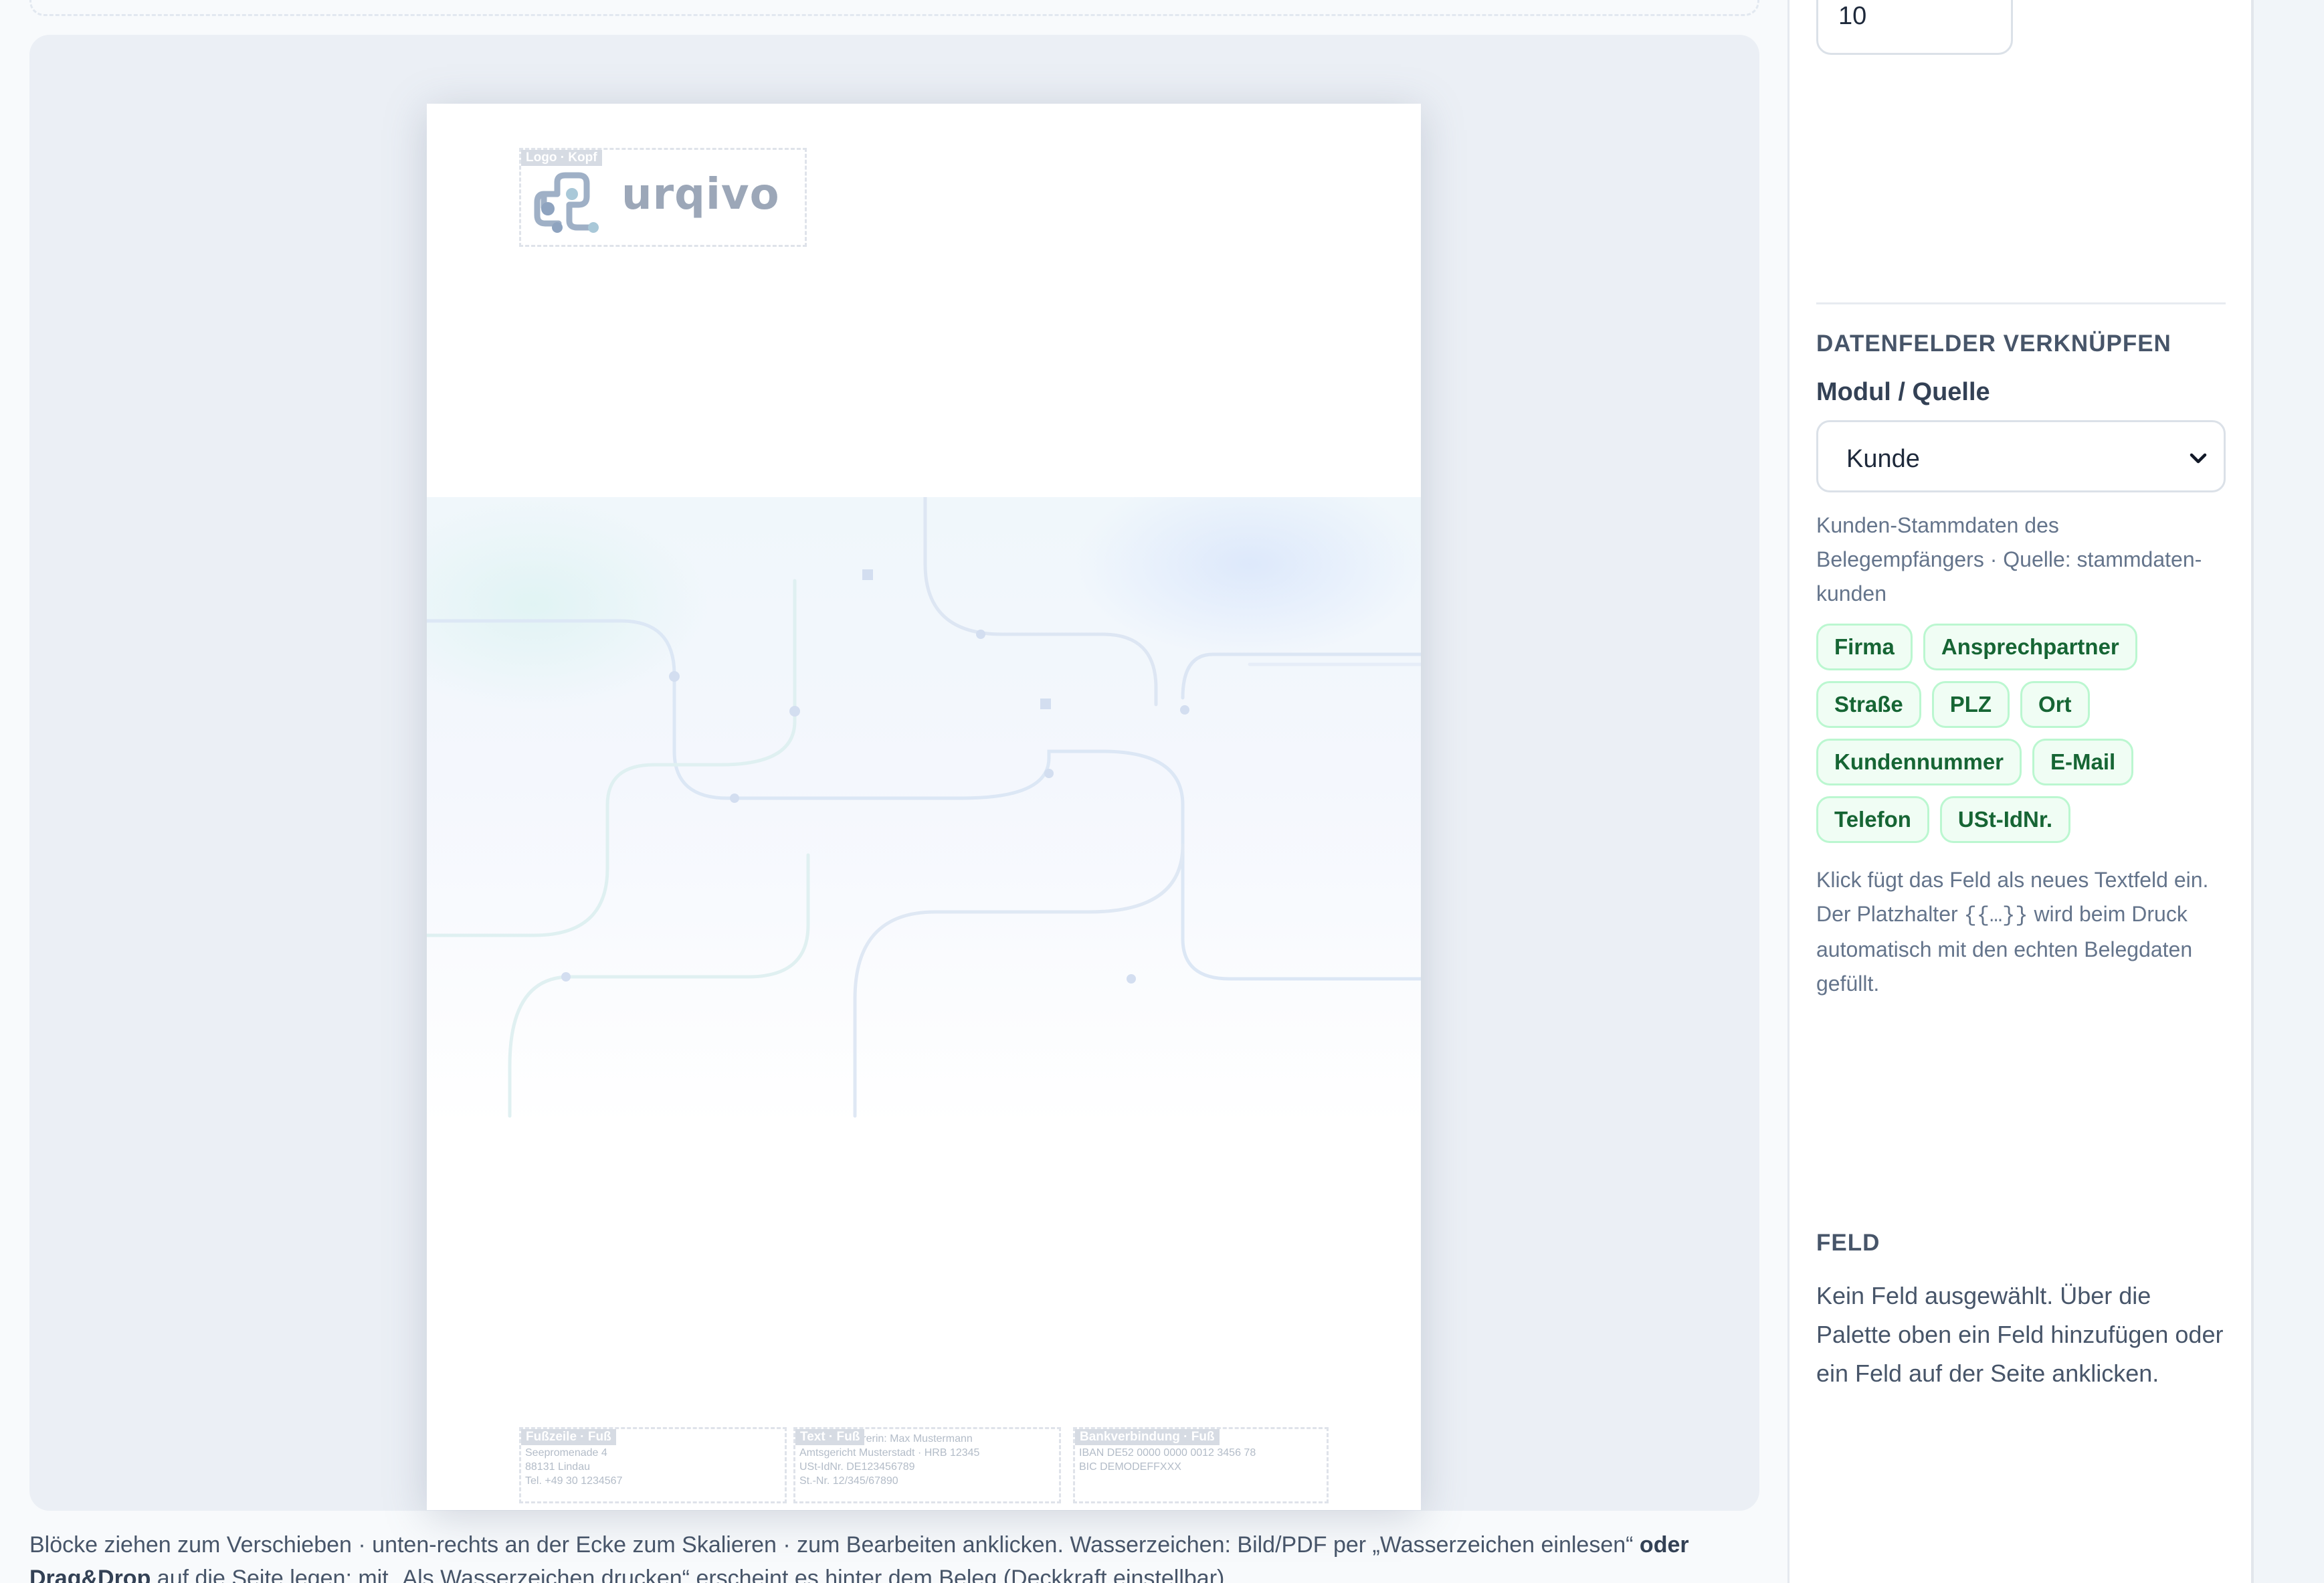  Describe the element at coordinates (2083, 762) in the screenshot. I see `chip-email: E-Mail` at that location.